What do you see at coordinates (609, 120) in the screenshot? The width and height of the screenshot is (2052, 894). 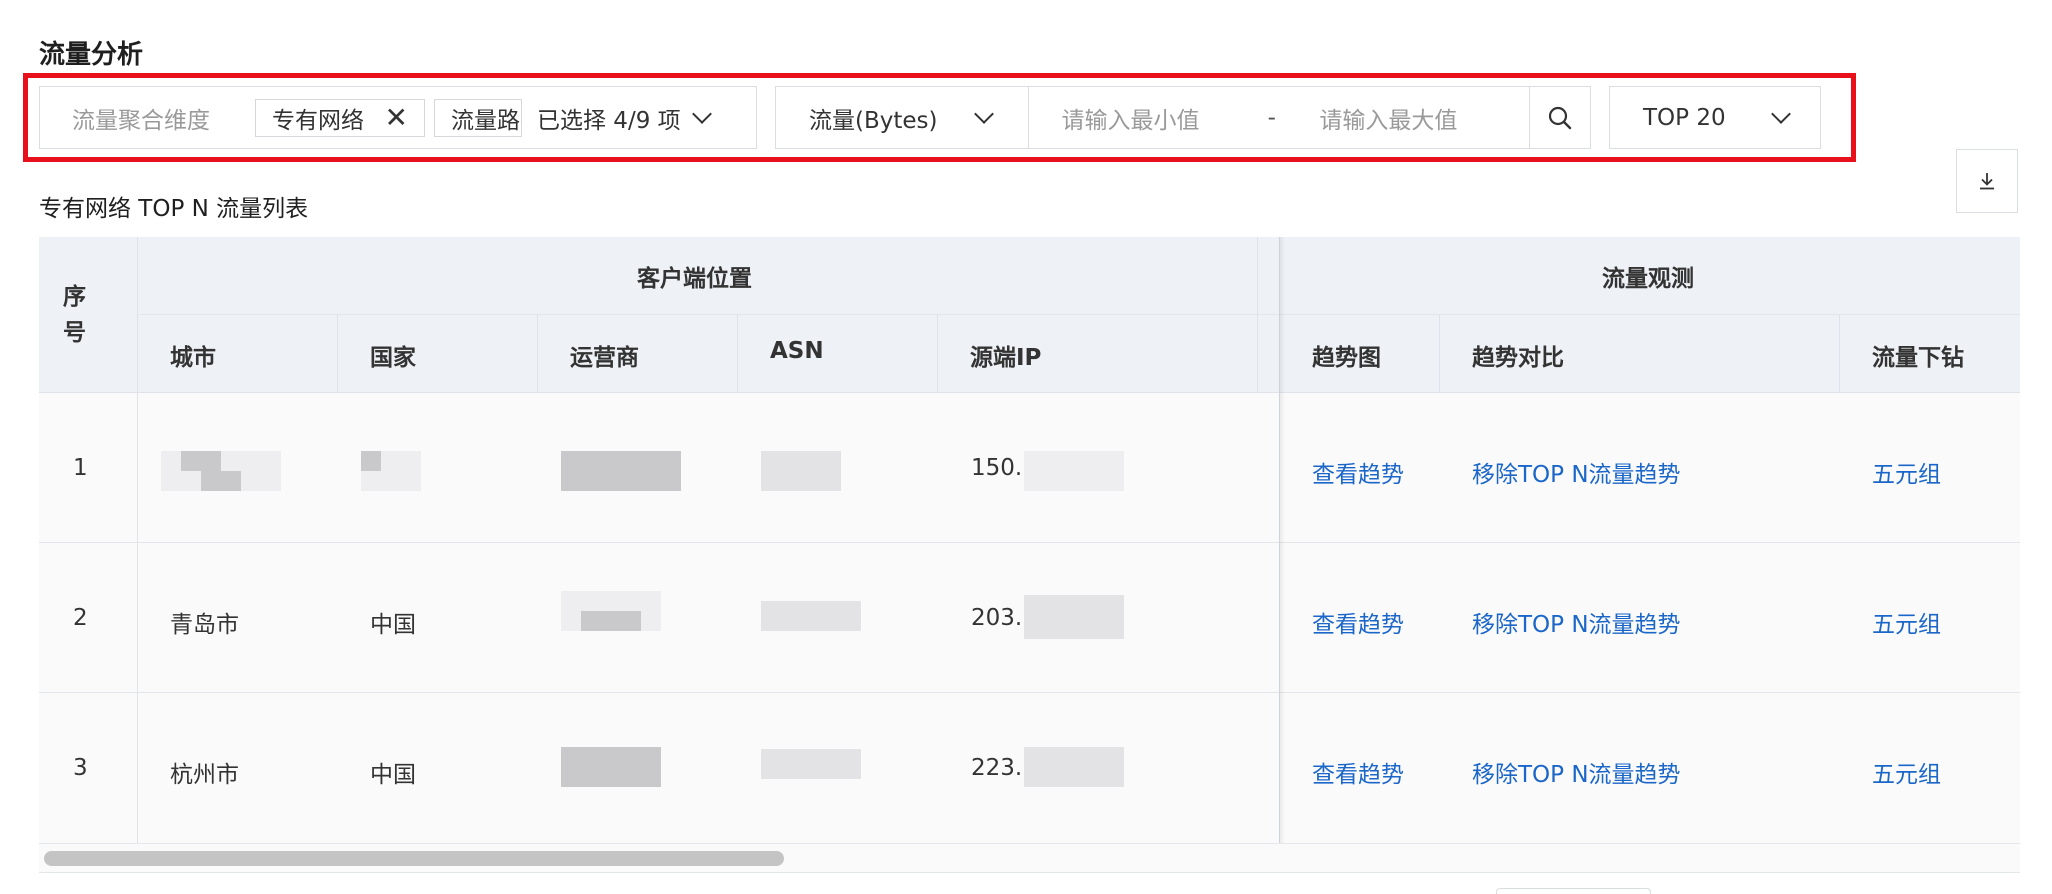 I see `selected-count-label: 已选择 4/9 项` at bounding box center [609, 120].